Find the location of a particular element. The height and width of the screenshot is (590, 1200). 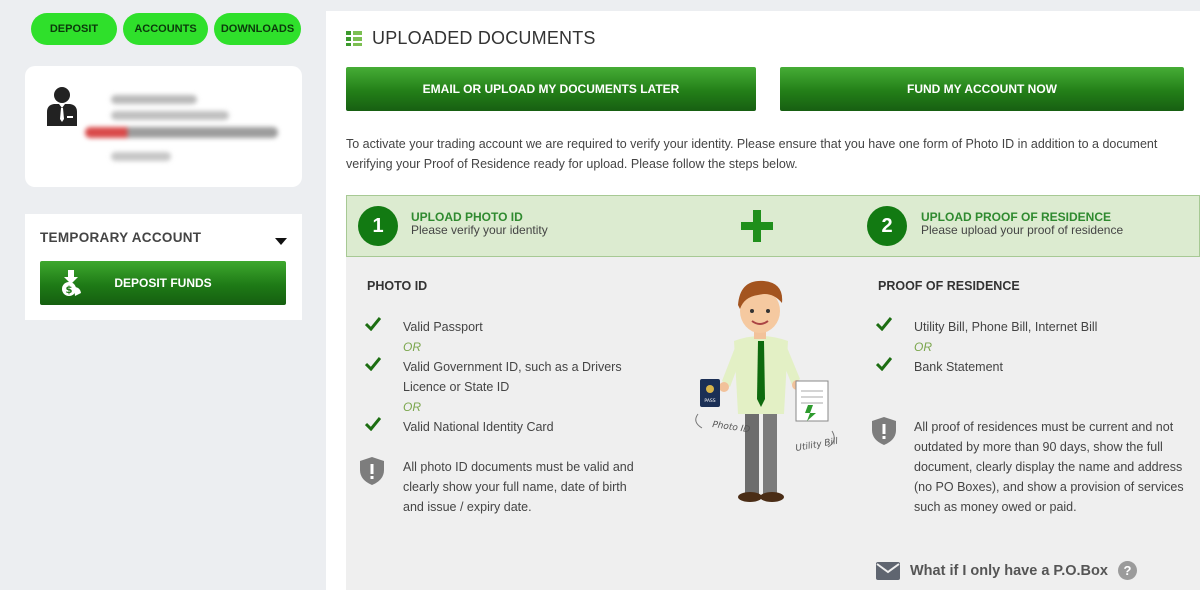

profile-progress-redacted is located at coordinates (181, 132).